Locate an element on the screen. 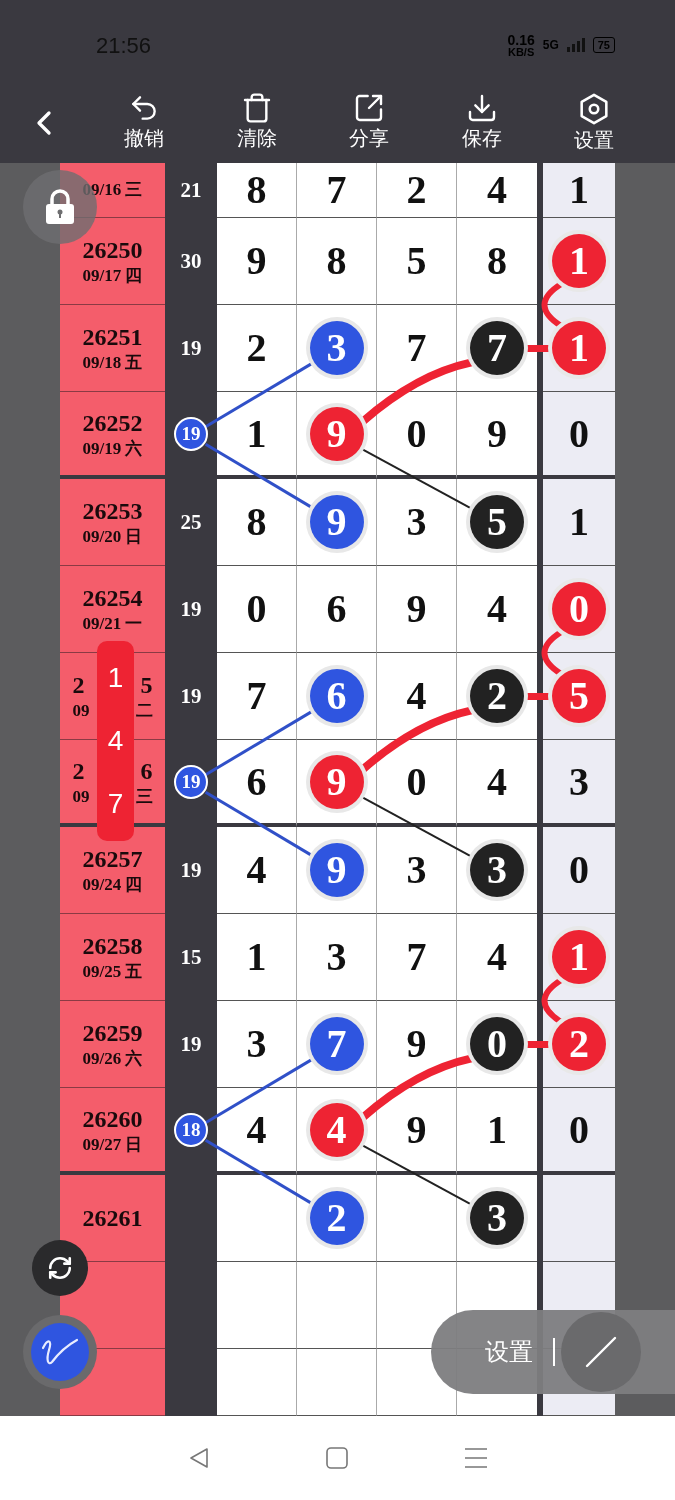 This screenshot has width=675, height=1500. sum-value: 21 is located at coordinates (191, 190).